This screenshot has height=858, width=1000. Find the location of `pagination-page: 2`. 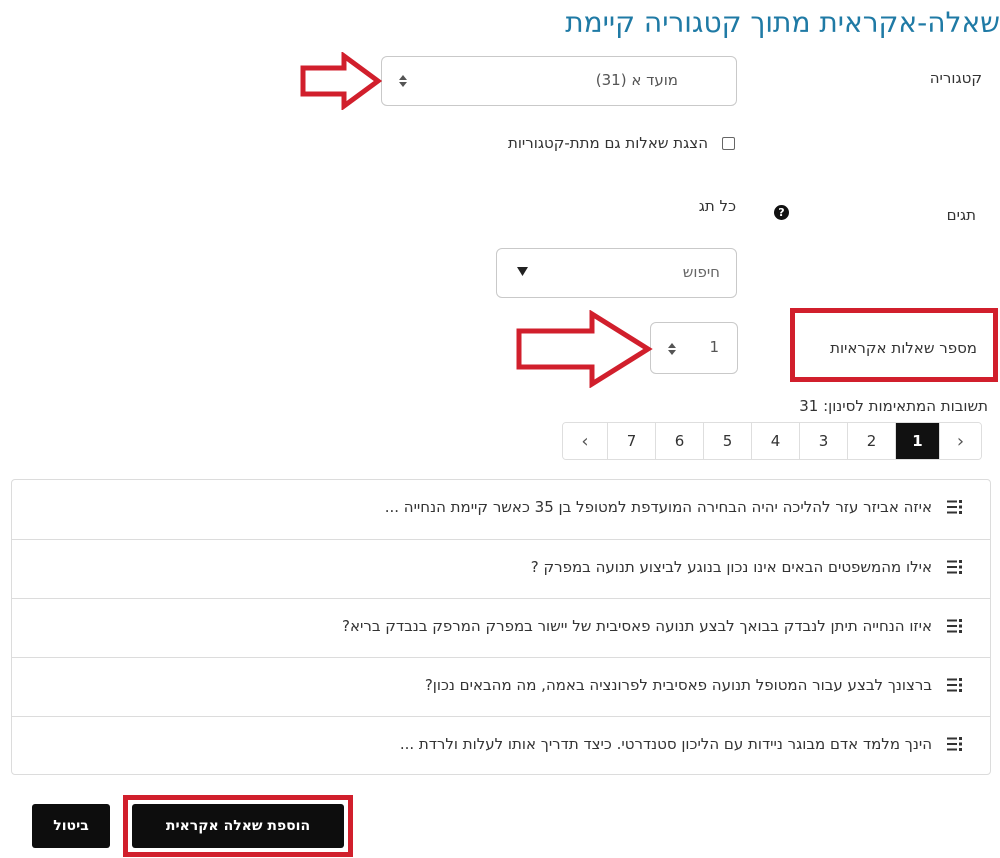

pagination-page: 2 is located at coordinates (871, 441).